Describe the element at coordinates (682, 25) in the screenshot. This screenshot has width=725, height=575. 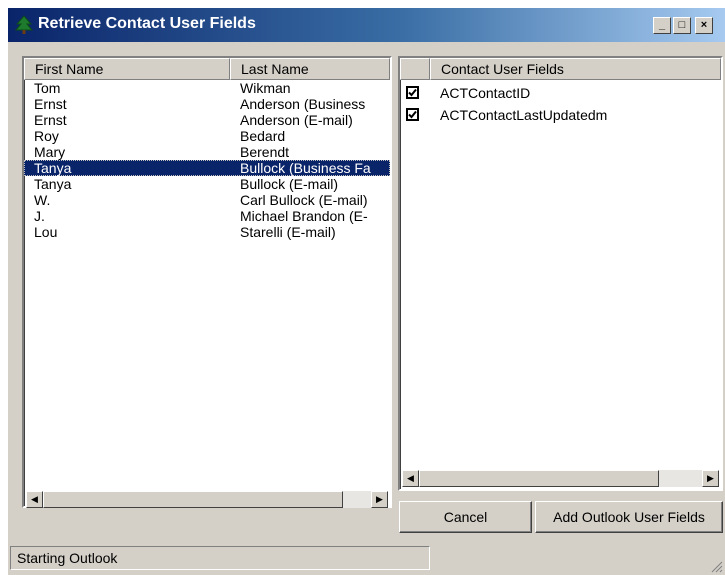
I see `maximize-button: □` at that location.